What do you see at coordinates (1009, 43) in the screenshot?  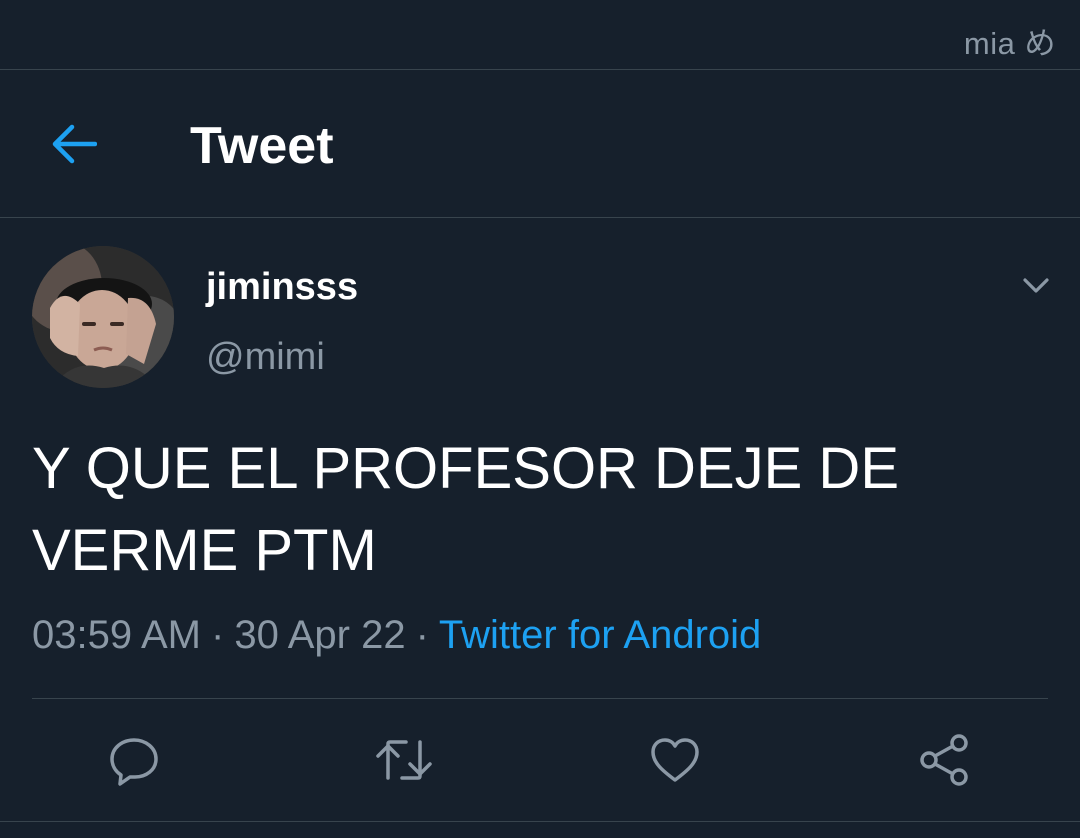 I see `watermark-text: mia め` at bounding box center [1009, 43].